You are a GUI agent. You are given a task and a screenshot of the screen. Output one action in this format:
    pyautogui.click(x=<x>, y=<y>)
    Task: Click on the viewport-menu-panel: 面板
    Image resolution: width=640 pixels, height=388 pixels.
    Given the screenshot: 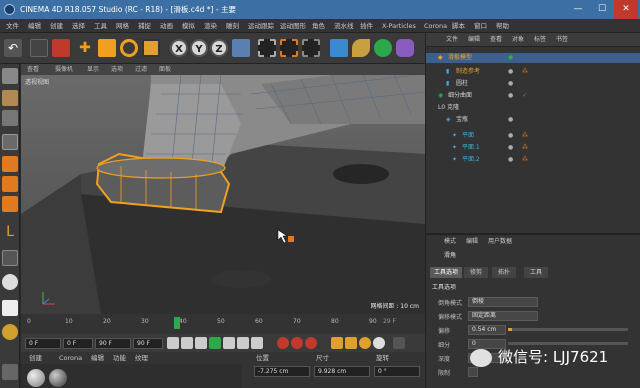 What is the action you would take?
    pyautogui.click(x=165, y=69)
    